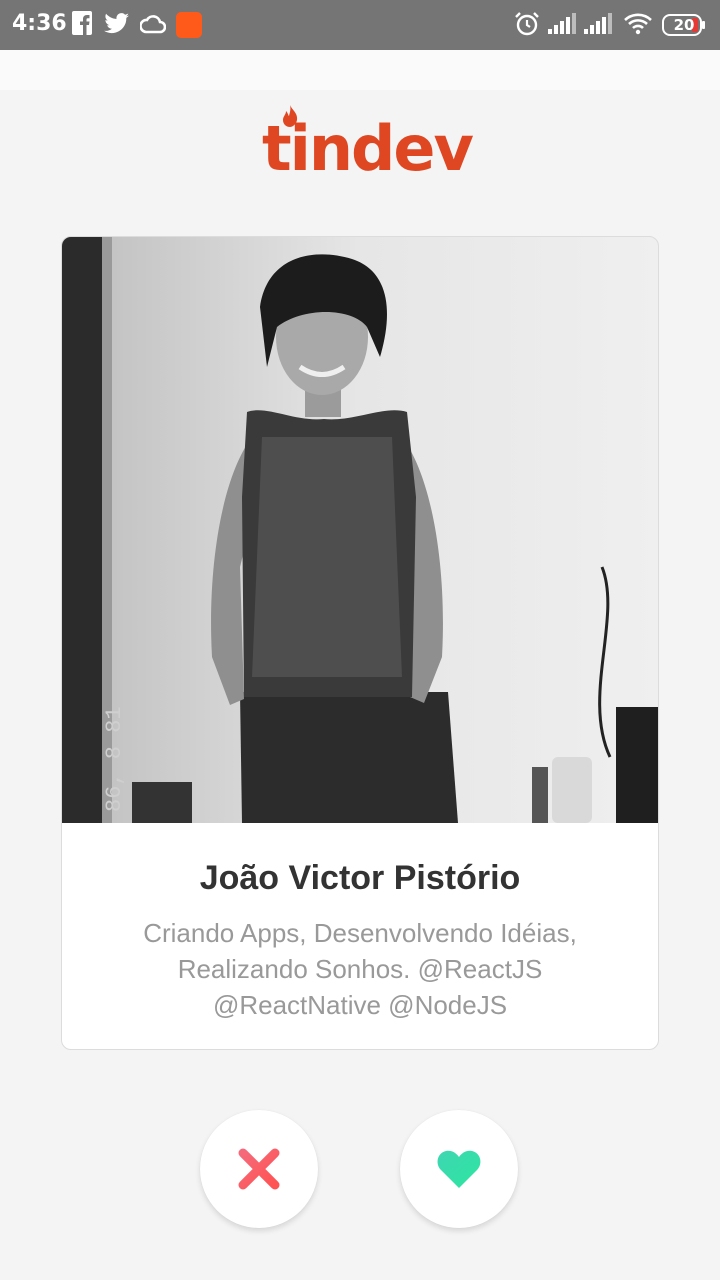  I want to click on dislike-button, so click(259, 1169).